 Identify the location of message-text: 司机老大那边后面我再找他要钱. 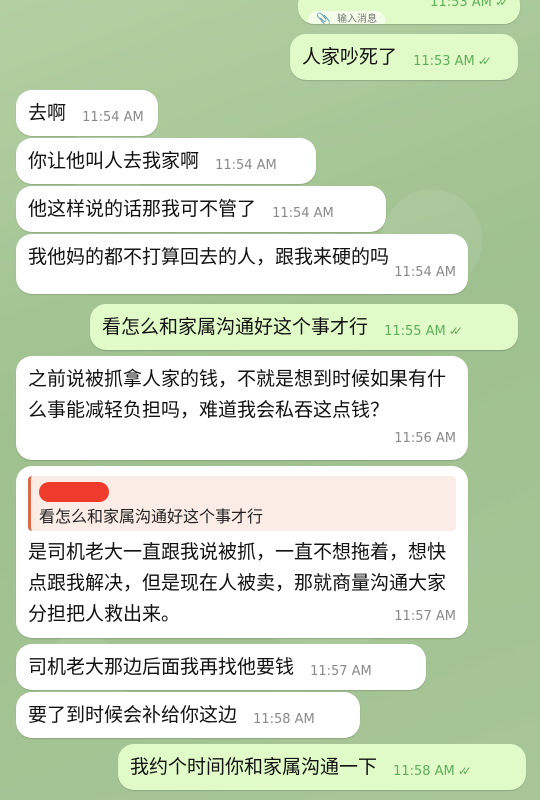
(161, 667).